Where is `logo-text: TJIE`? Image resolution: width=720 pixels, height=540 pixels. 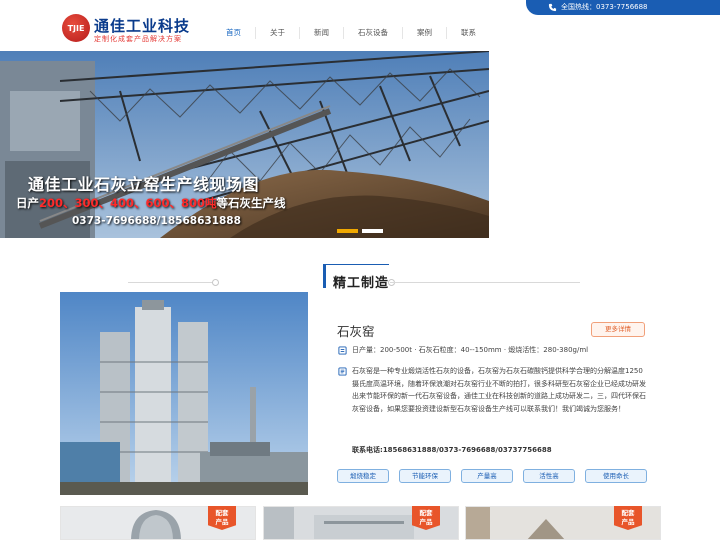 logo-text: TJIE is located at coordinates (76, 28).